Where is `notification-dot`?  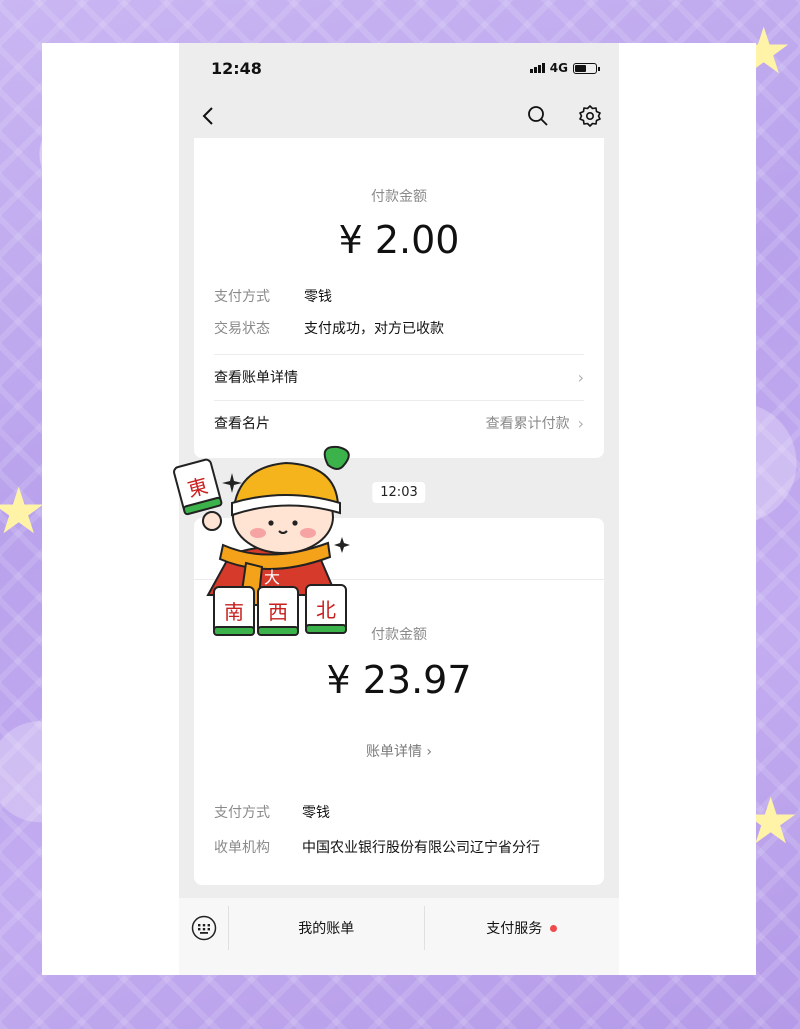
notification-dot is located at coordinates (554, 928).